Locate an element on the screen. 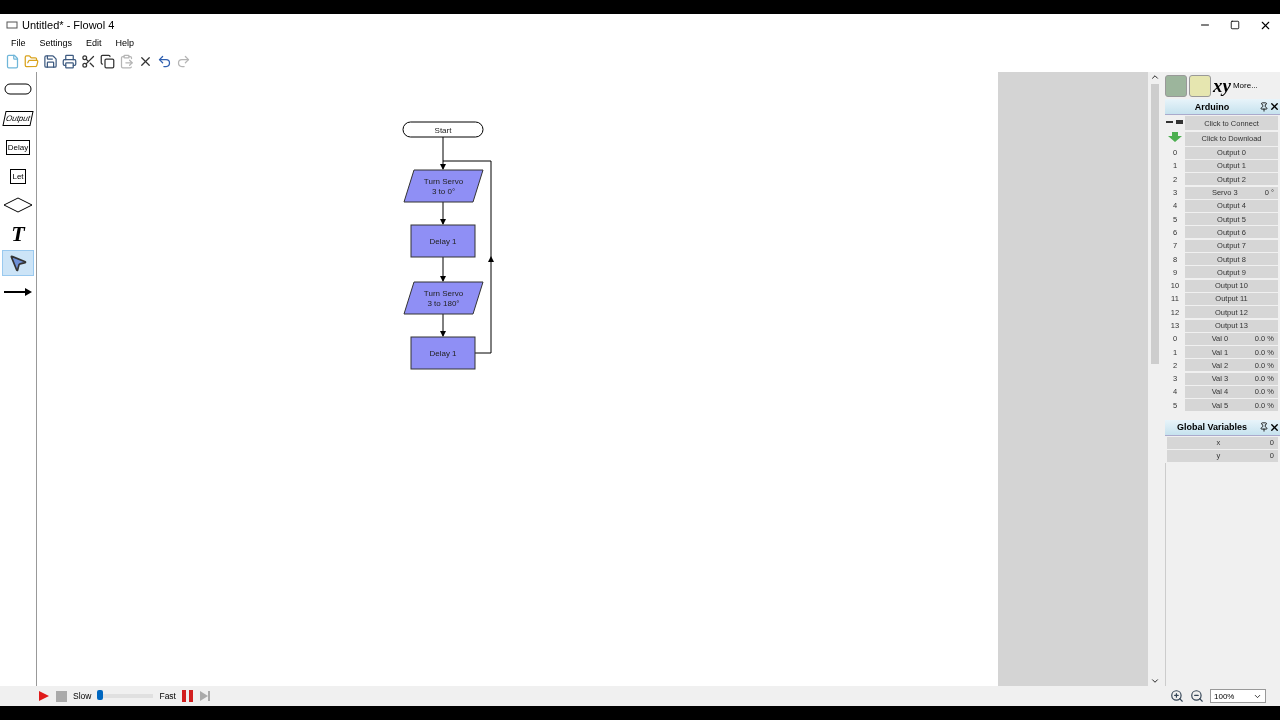 The image size is (1280, 720). pointer-icon is located at coordinates (18, 263).